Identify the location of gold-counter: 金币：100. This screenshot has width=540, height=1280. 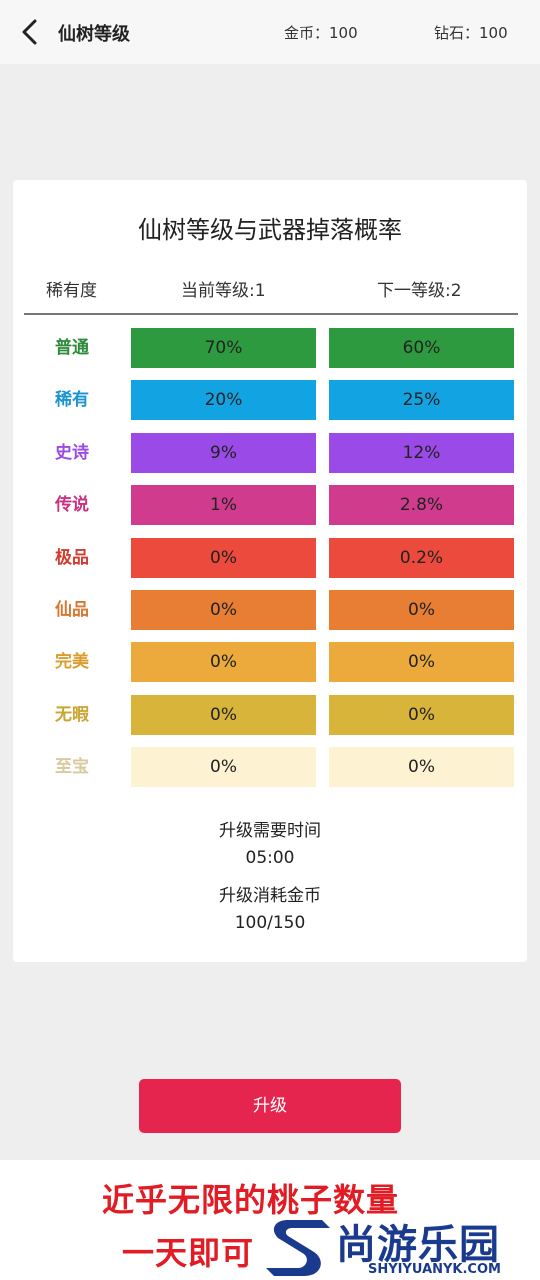
(321, 33).